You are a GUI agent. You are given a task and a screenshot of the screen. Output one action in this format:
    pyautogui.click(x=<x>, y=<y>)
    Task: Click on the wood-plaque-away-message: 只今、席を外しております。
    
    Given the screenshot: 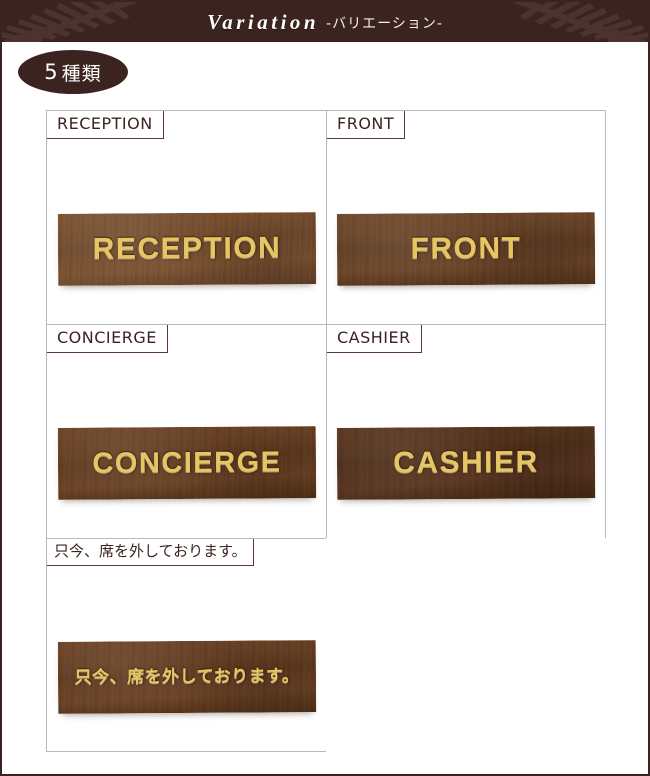 What is the action you would take?
    pyautogui.click(x=186, y=677)
    